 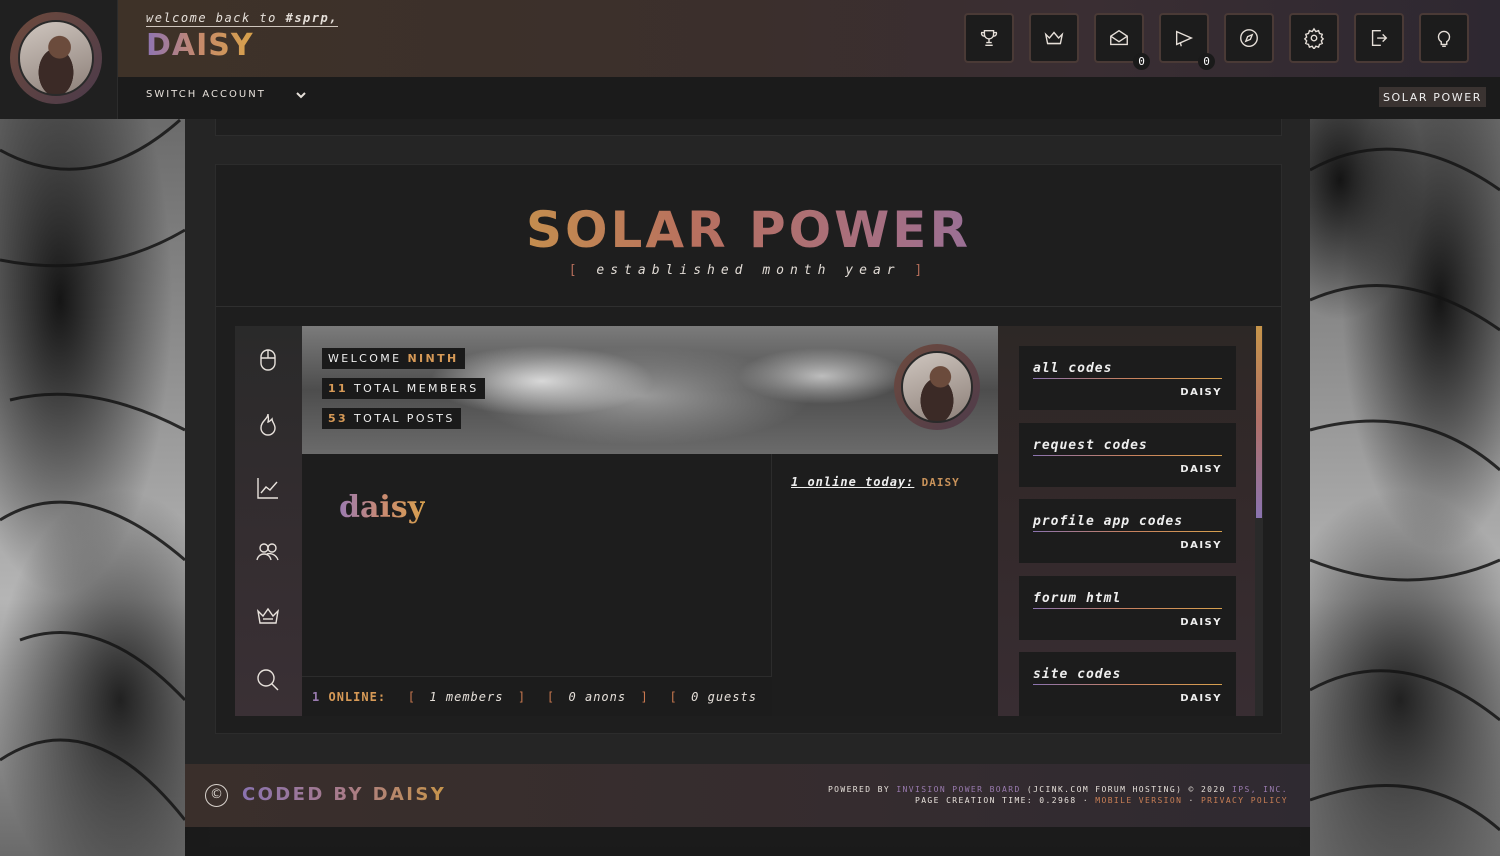 What do you see at coordinates (1432, 97) in the screenshot?
I see `site-name-tag: SOLAR POWER` at bounding box center [1432, 97].